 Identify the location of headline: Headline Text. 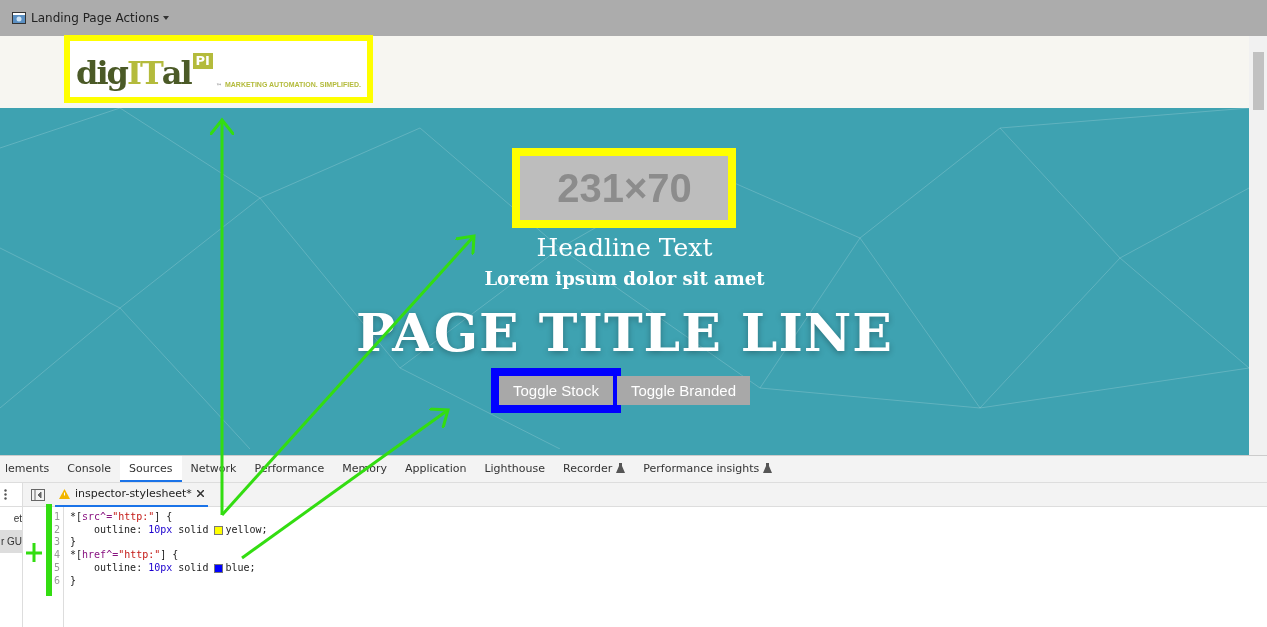
(624, 248).